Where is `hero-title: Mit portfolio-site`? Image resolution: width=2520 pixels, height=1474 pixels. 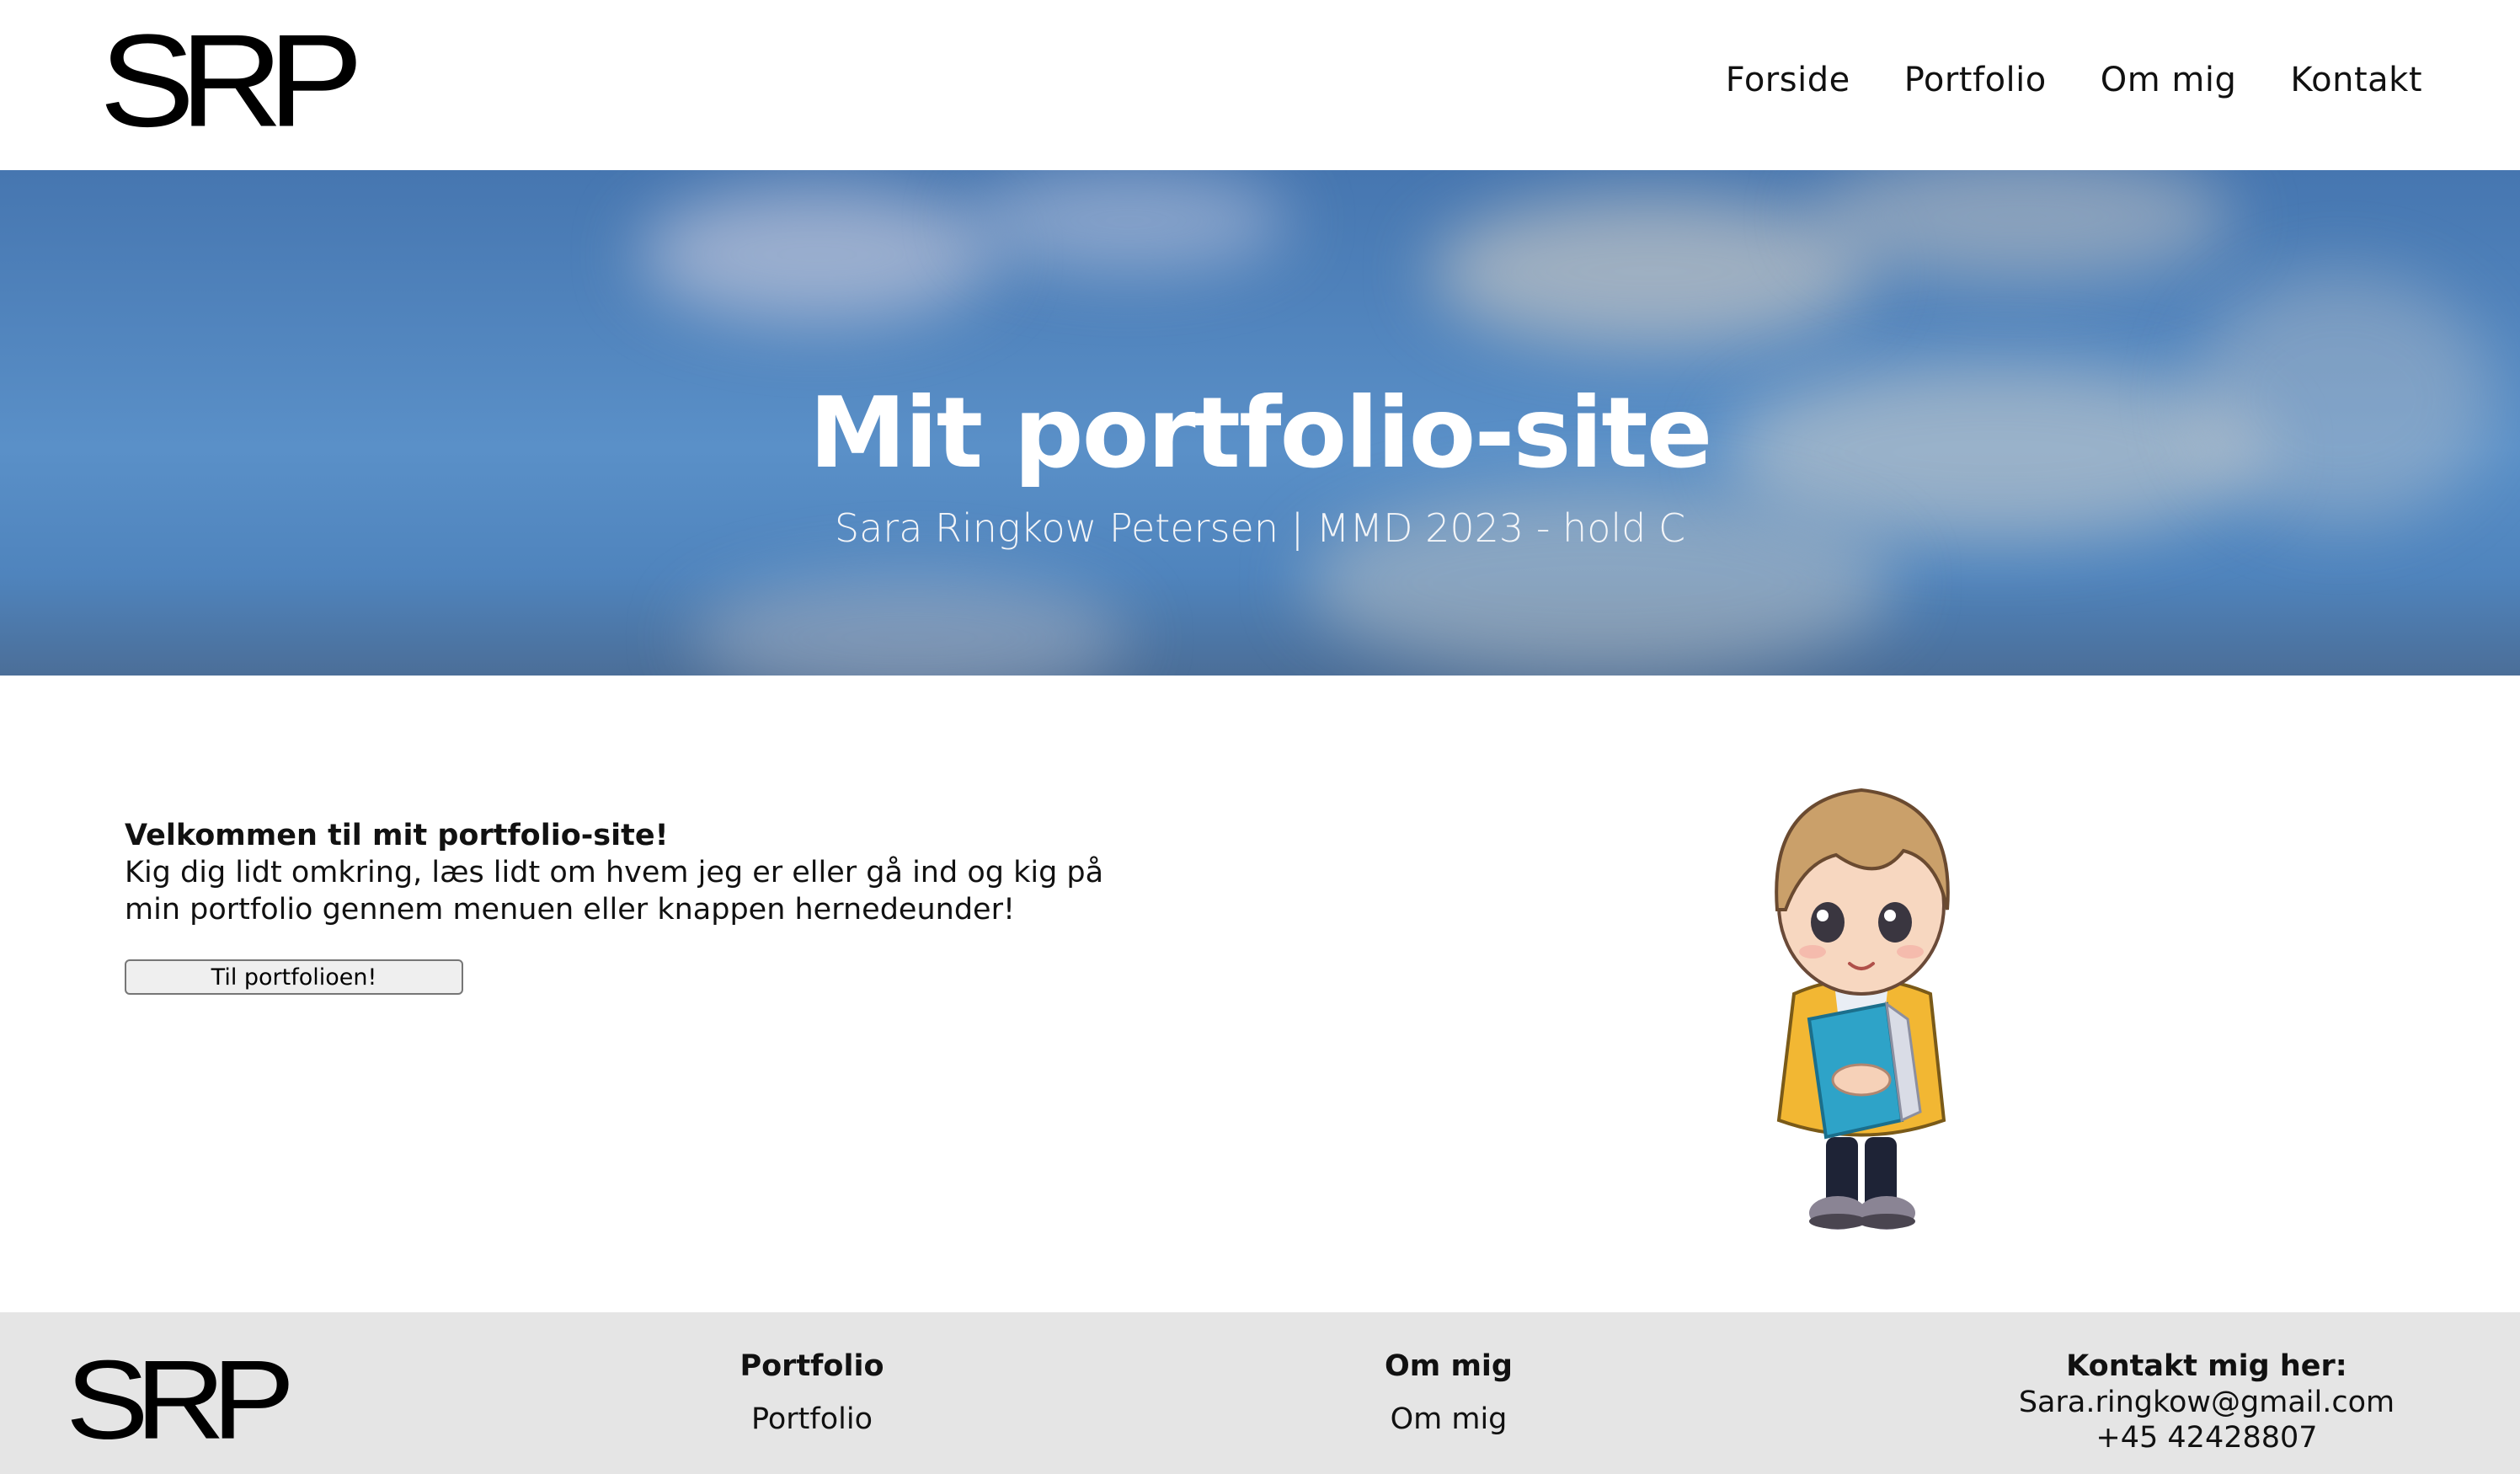
hero-title: Mit portfolio-site is located at coordinates (1261, 433).